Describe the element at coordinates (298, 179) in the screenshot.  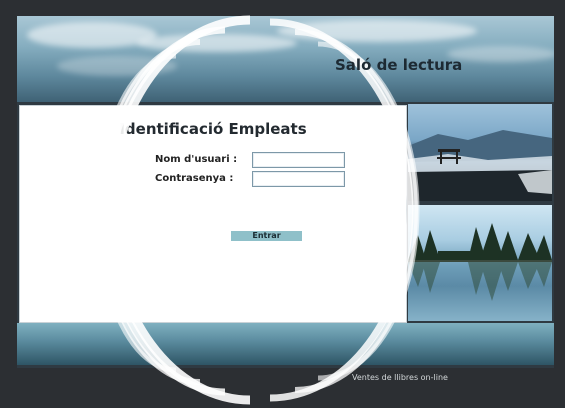
I see `password-input` at that location.